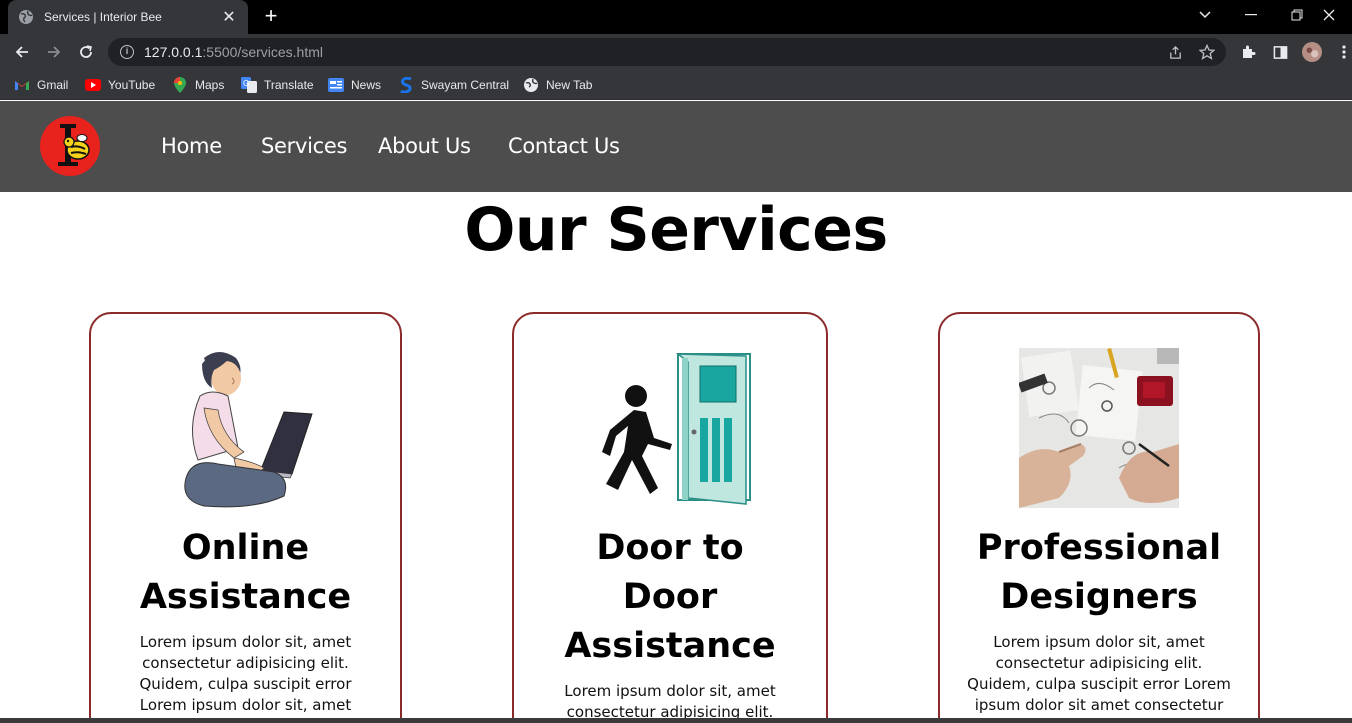 The image size is (1352, 723). Describe the element at coordinates (564, 146) in the screenshot. I see `nav-contact-us: Contact Us` at that location.